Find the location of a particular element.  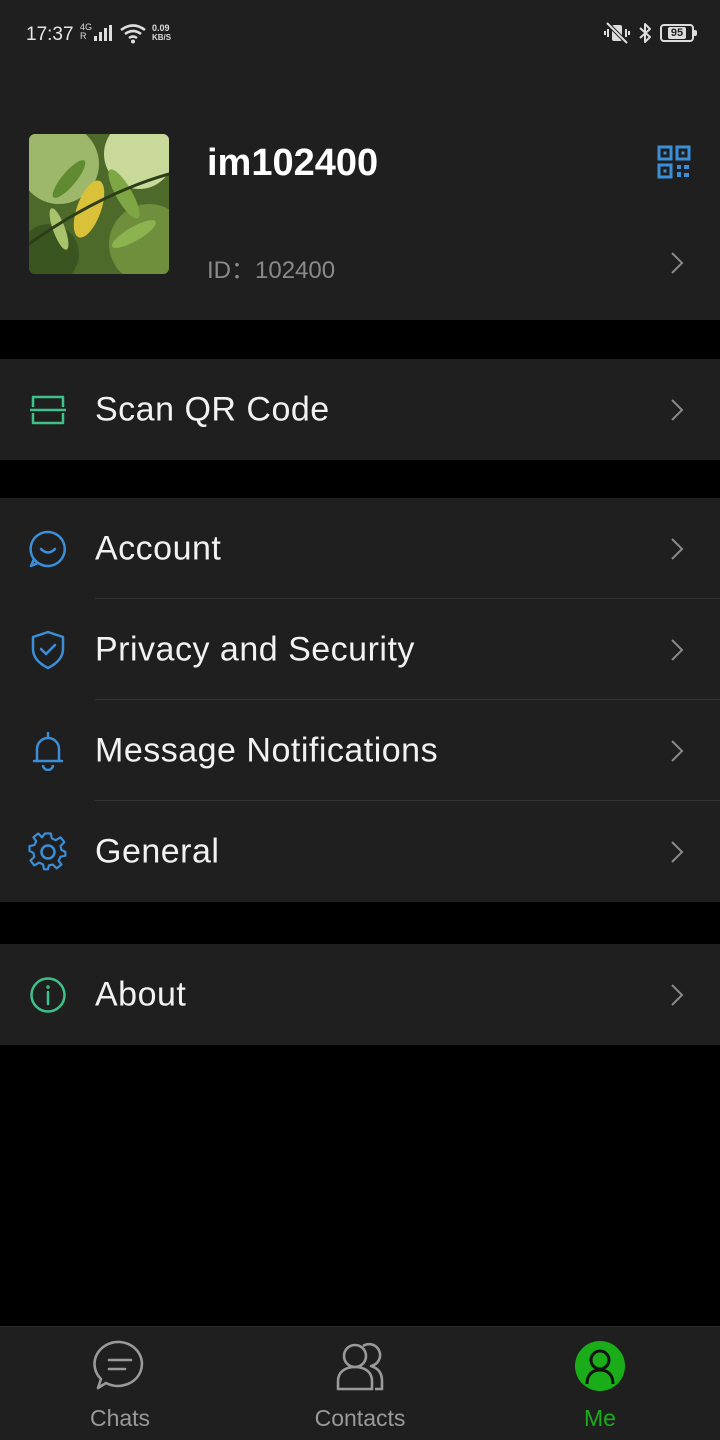

roaming-indicator: R is located at coordinates (83, 36).